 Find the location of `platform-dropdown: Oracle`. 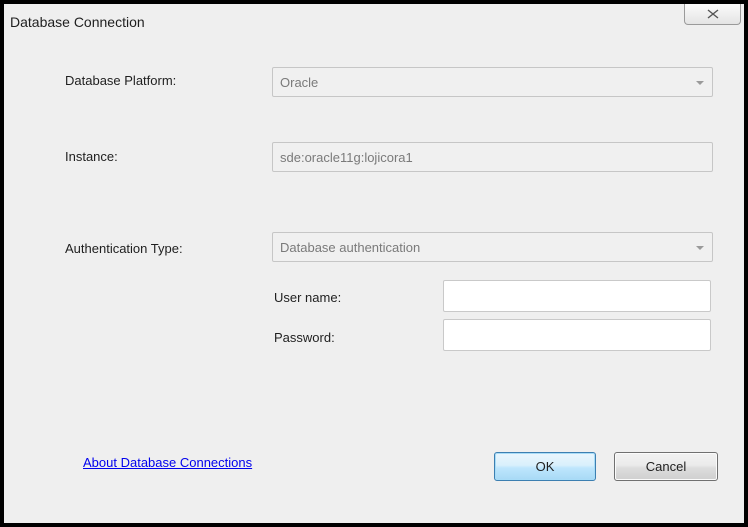

platform-dropdown: Oracle is located at coordinates (492, 82).